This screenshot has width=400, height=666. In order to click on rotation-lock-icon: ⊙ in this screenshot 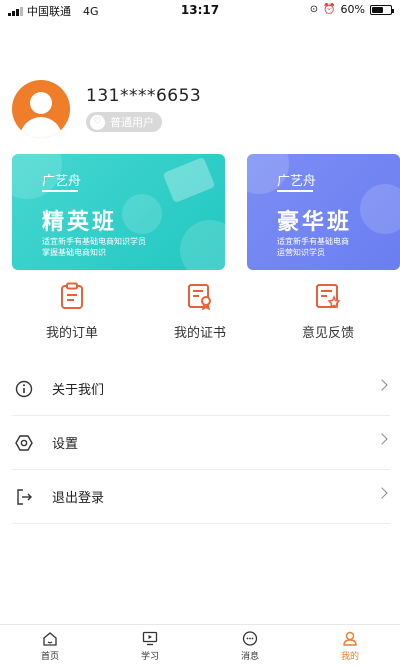, I will do `click(314, 9)`.